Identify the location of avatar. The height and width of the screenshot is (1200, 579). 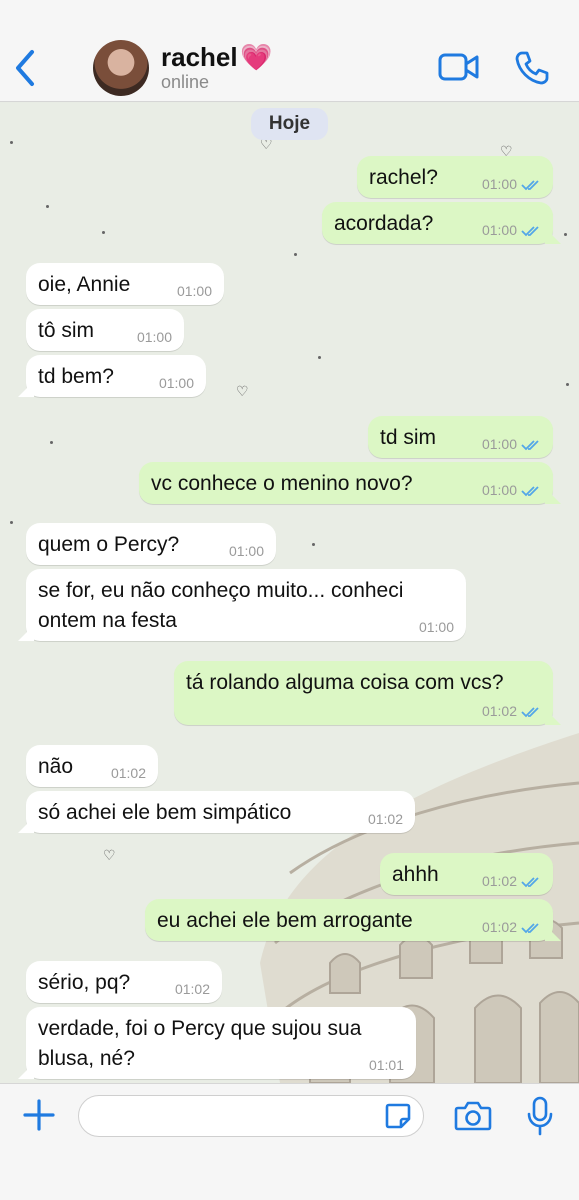
(121, 68).